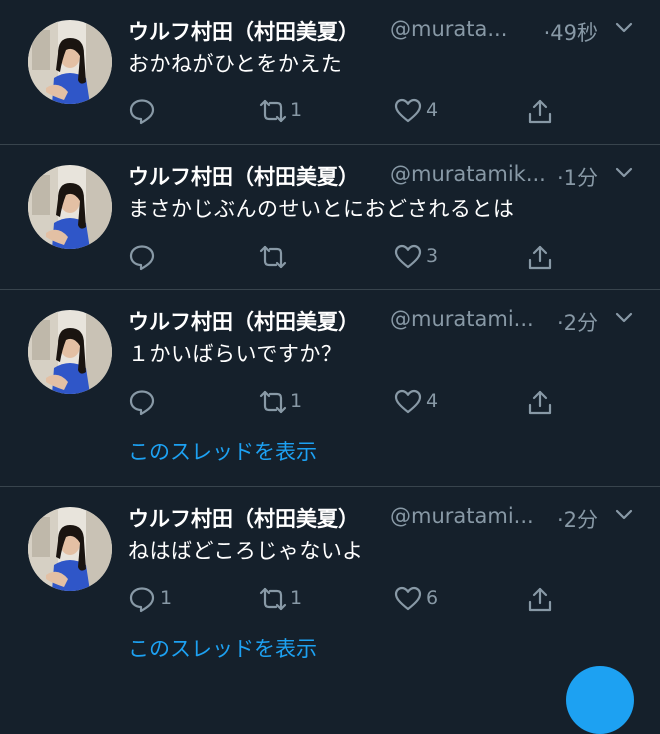 Image resolution: width=660 pixels, height=734 pixels. What do you see at coordinates (383, 31) in the screenshot?
I see `tweet-header: ウルフ村田（村田美夏） @murata... ·49秒` at bounding box center [383, 31].